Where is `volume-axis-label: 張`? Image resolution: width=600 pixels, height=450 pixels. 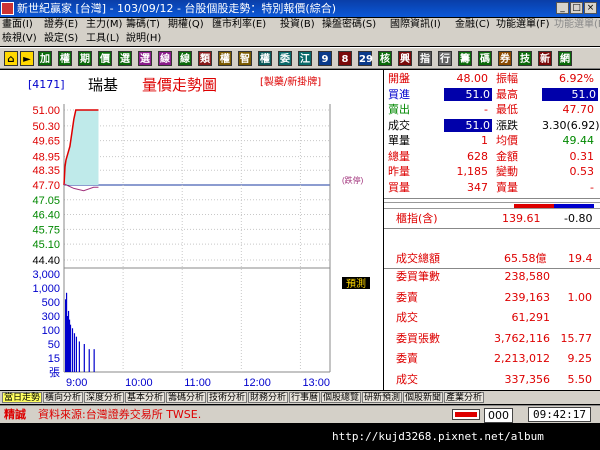
volume-axis-label: 張 is located at coordinates (54, 372).